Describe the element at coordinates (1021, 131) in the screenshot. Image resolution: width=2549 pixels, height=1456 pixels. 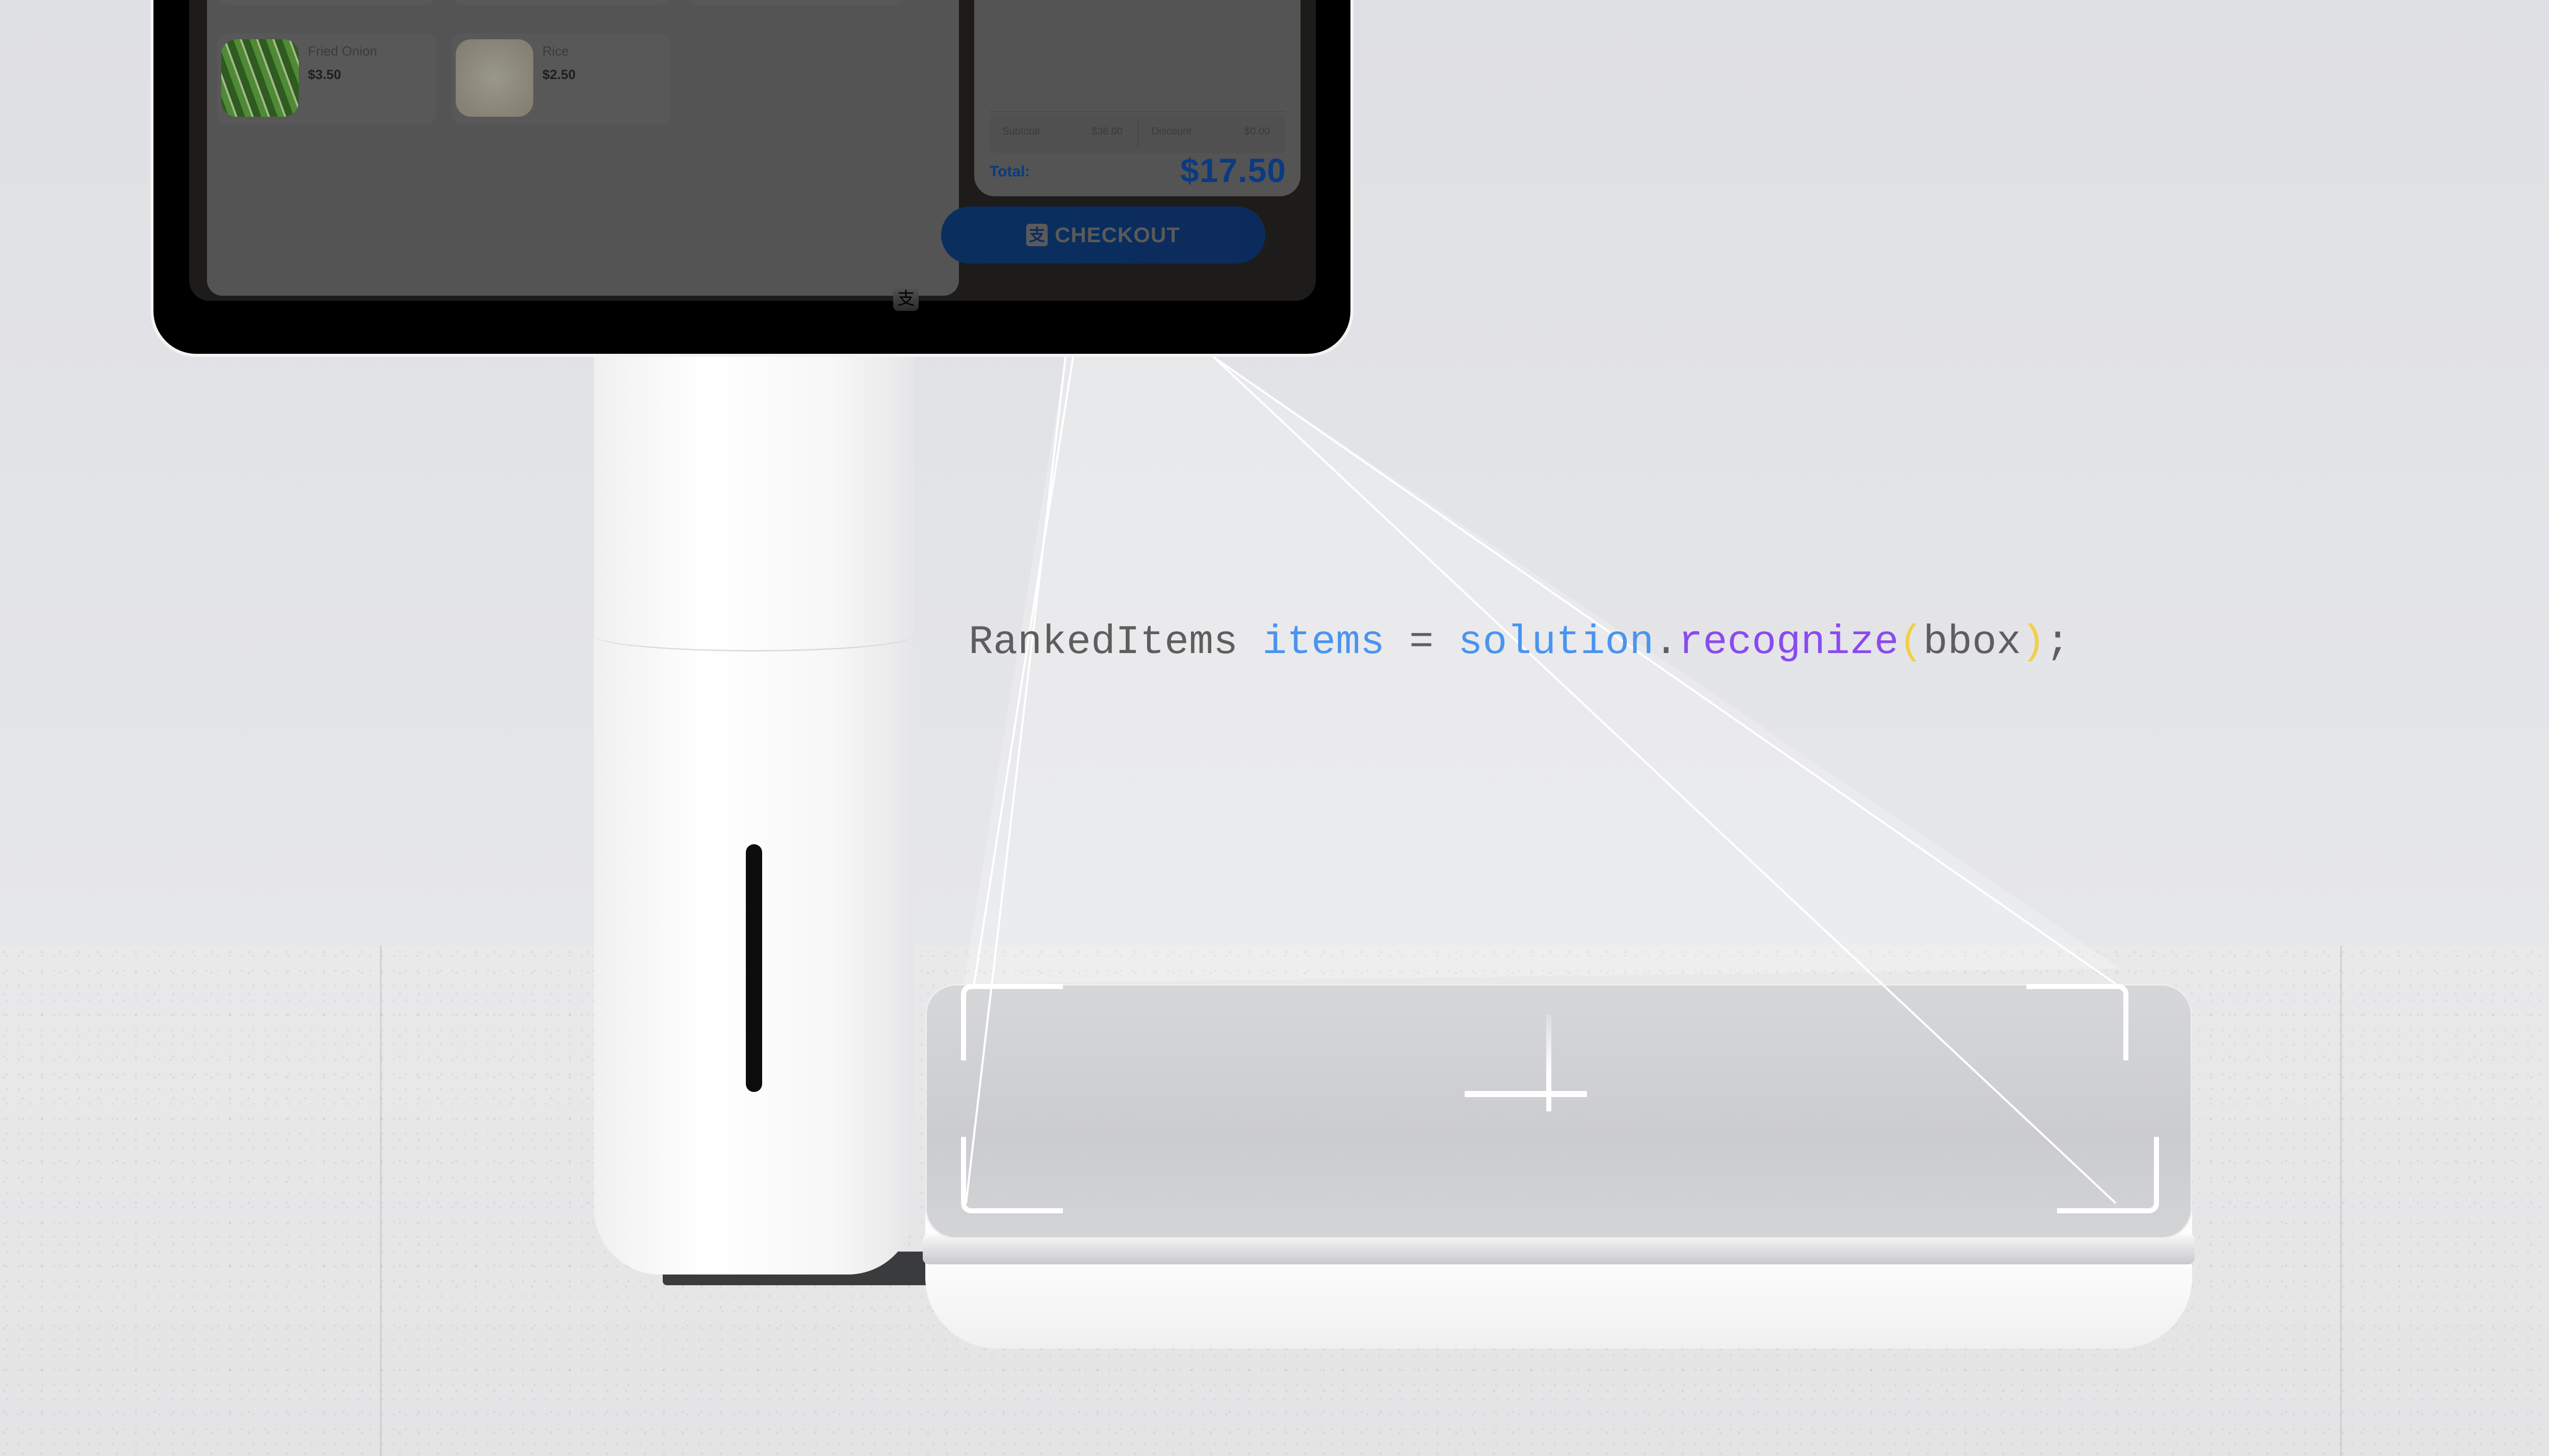
I see `subtotal-label: Subtotal` at that location.